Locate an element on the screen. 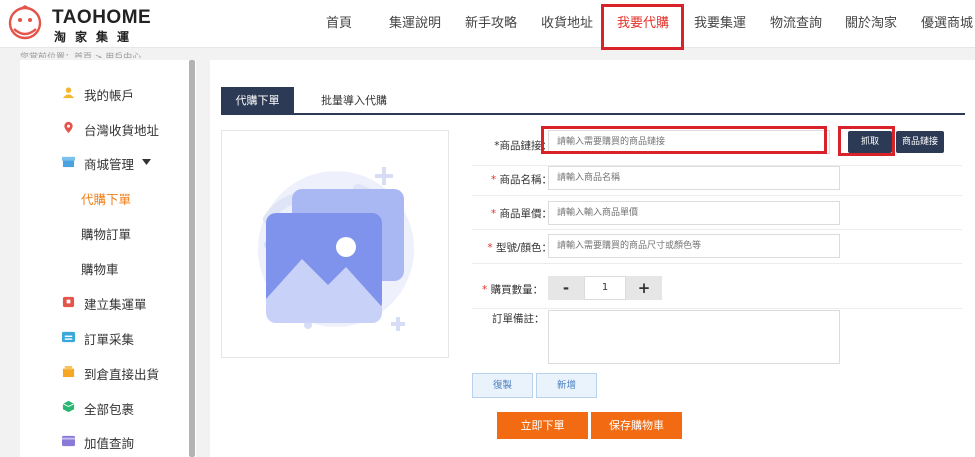  tab-purchase-order: 代購下單 is located at coordinates (257, 101).